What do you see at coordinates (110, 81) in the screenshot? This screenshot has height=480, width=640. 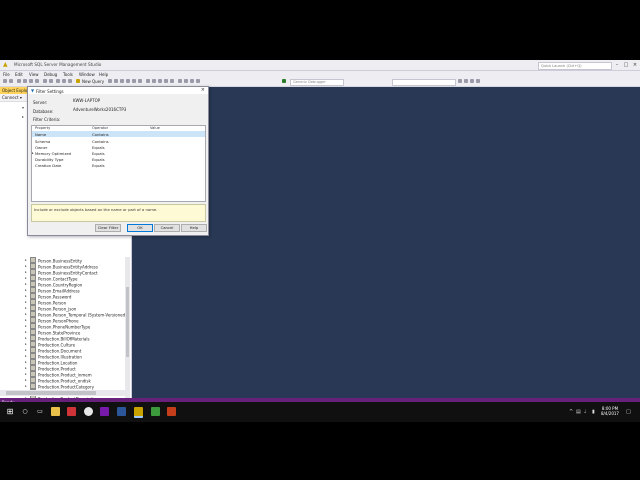 I see `db-engine-query-icon` at bounding box center [110, 81].